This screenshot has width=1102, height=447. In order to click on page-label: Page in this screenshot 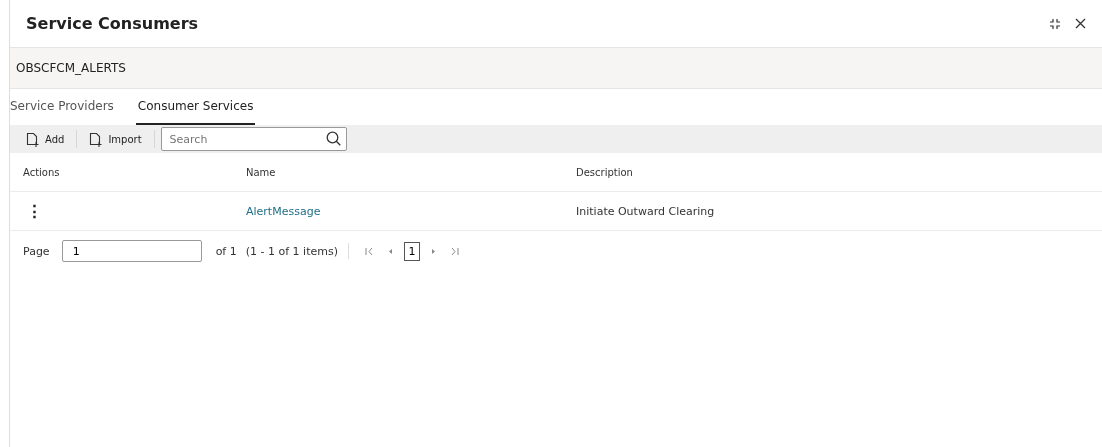, I will do `click(36, 251)`.